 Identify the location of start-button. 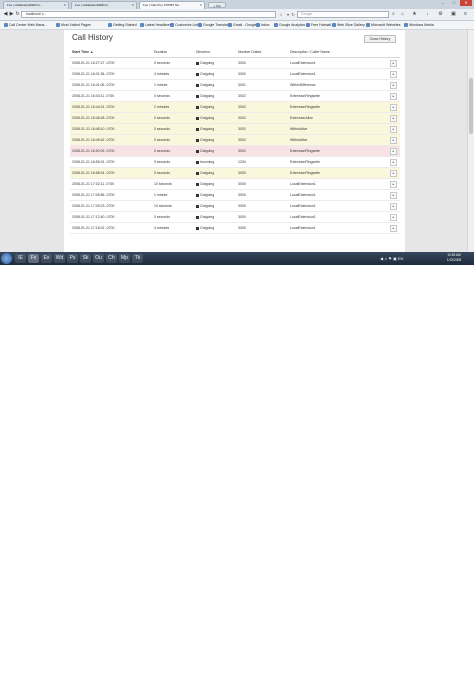
(6, 258).